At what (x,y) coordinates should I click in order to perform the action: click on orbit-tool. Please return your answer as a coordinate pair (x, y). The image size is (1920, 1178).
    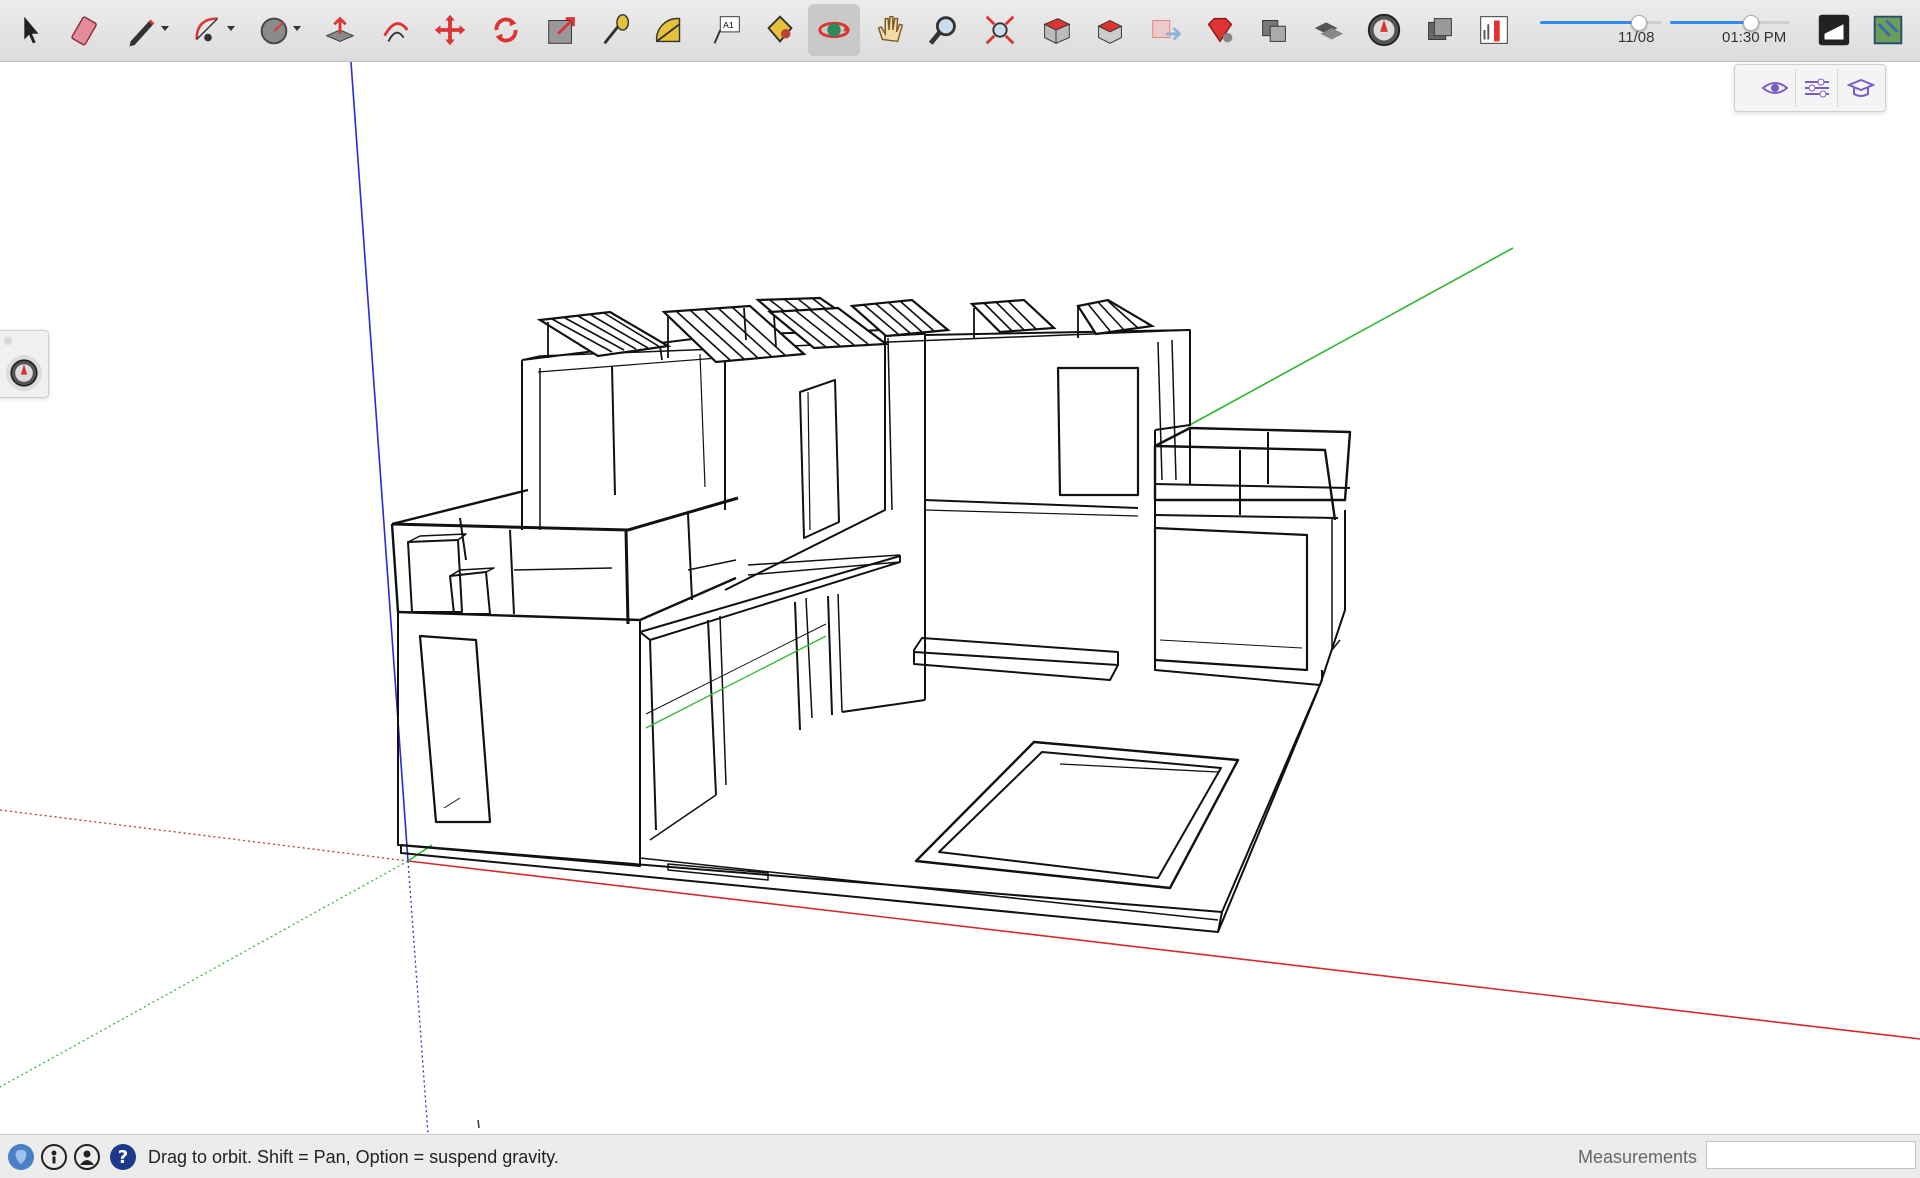
    Looking at the image, I should click on (834, 30).